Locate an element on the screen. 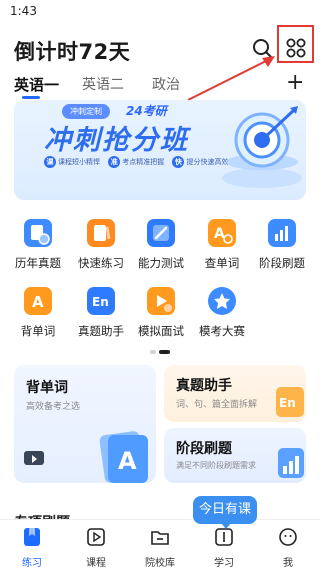 The height and width of the screenshot is (569, 320). annotation-highlight-box is located at coordinates (295, 44).